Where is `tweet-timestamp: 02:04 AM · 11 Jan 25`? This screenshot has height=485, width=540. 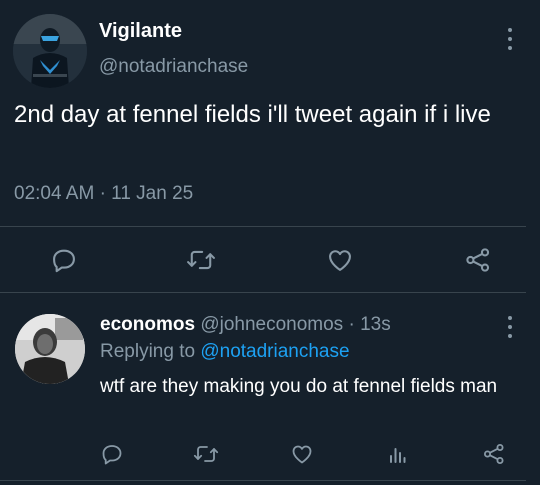 tweet-timestamp: 02:04 AM · 11 Jan 25 is located at coordinates (103, 194).